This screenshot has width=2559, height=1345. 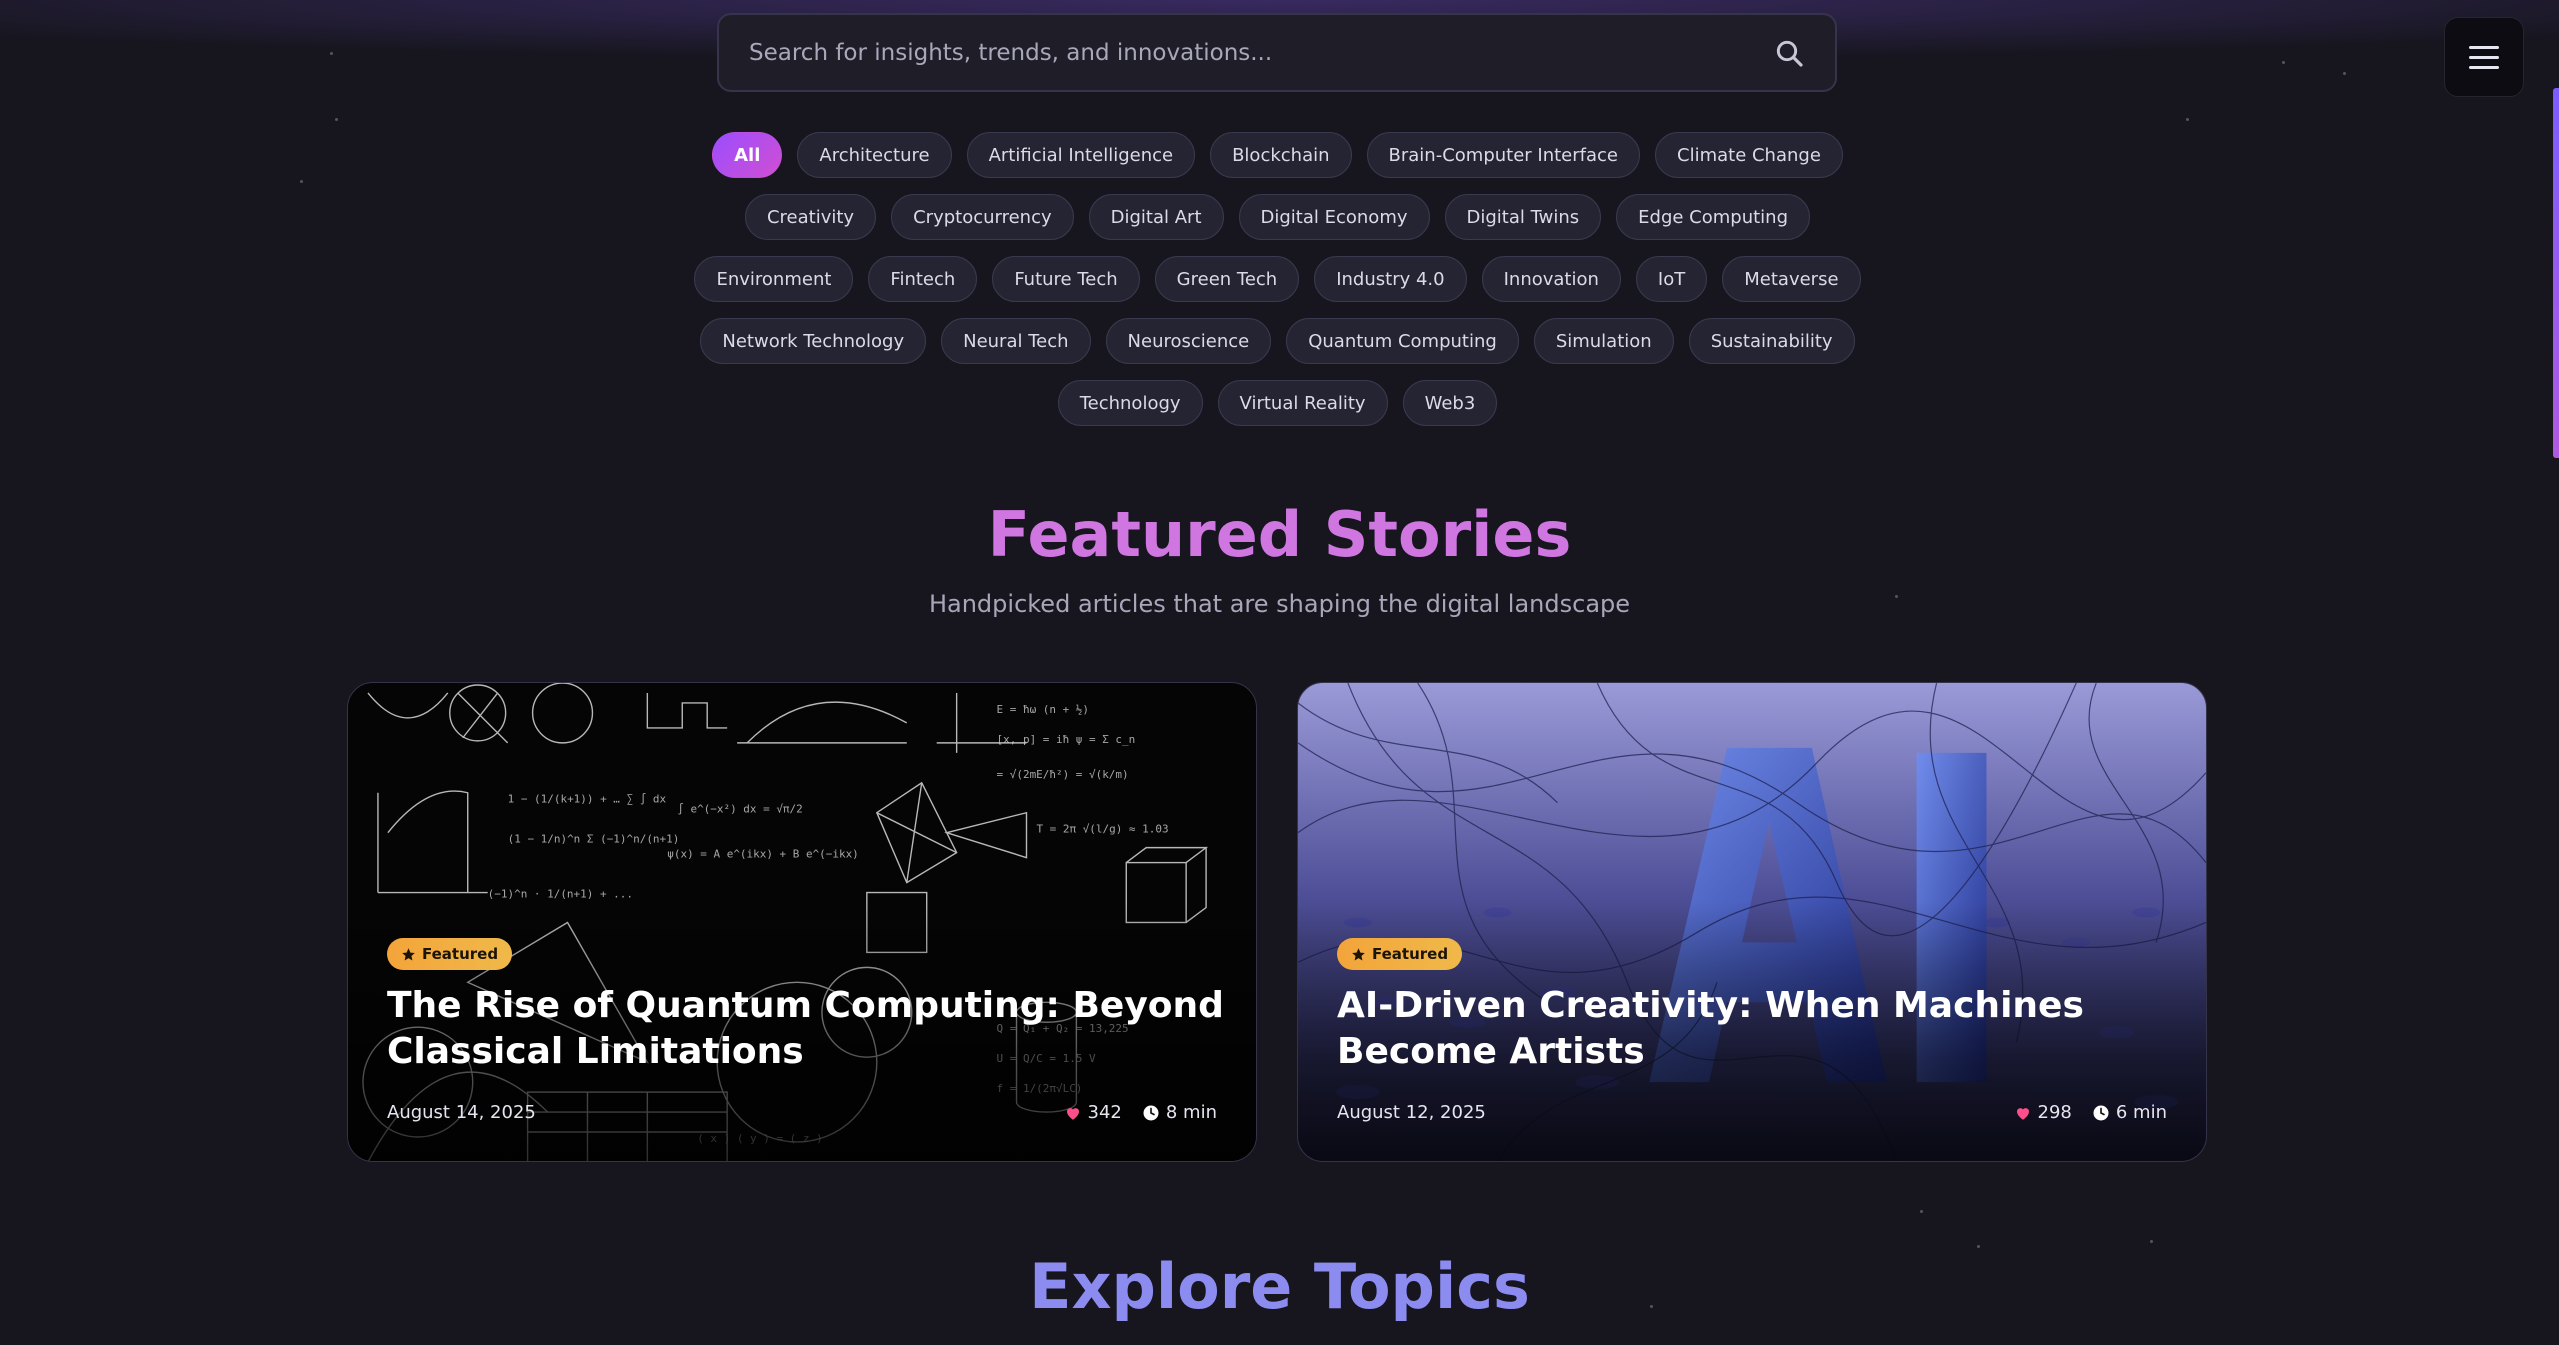 I want to click on category-chip-fintech: Fintech, so click(x=923, y=279).